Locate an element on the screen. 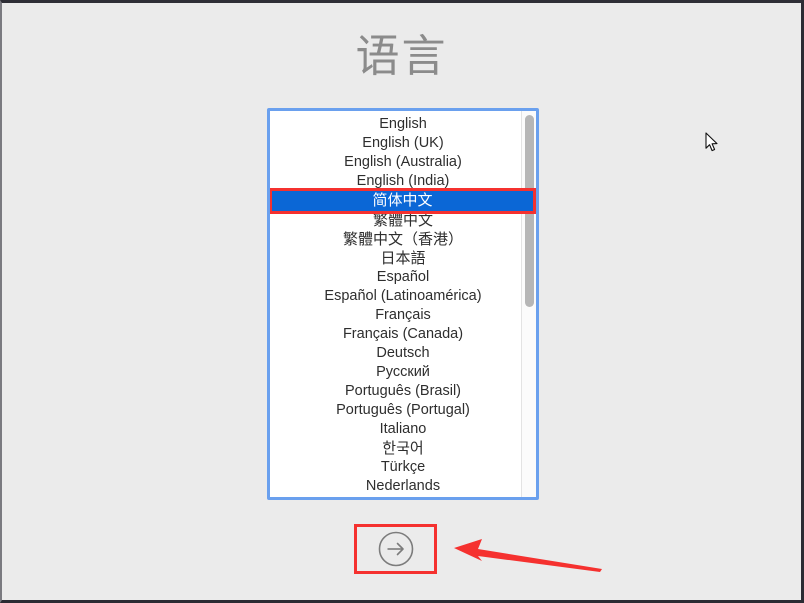  scrollbar-thumb is located at coordinates (529, 211).